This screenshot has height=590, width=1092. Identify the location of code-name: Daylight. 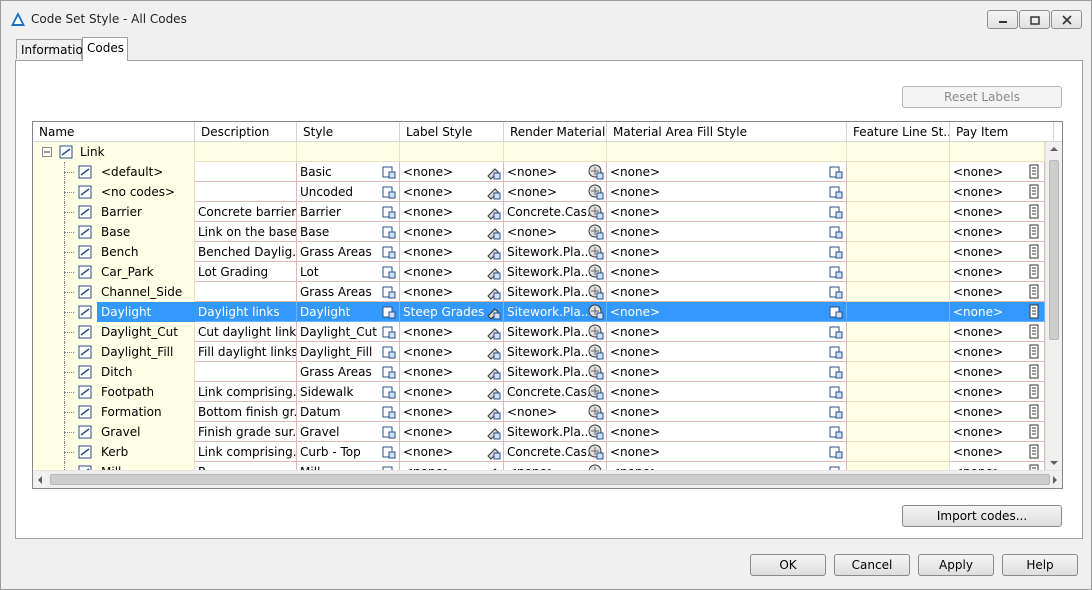
(146, 312).